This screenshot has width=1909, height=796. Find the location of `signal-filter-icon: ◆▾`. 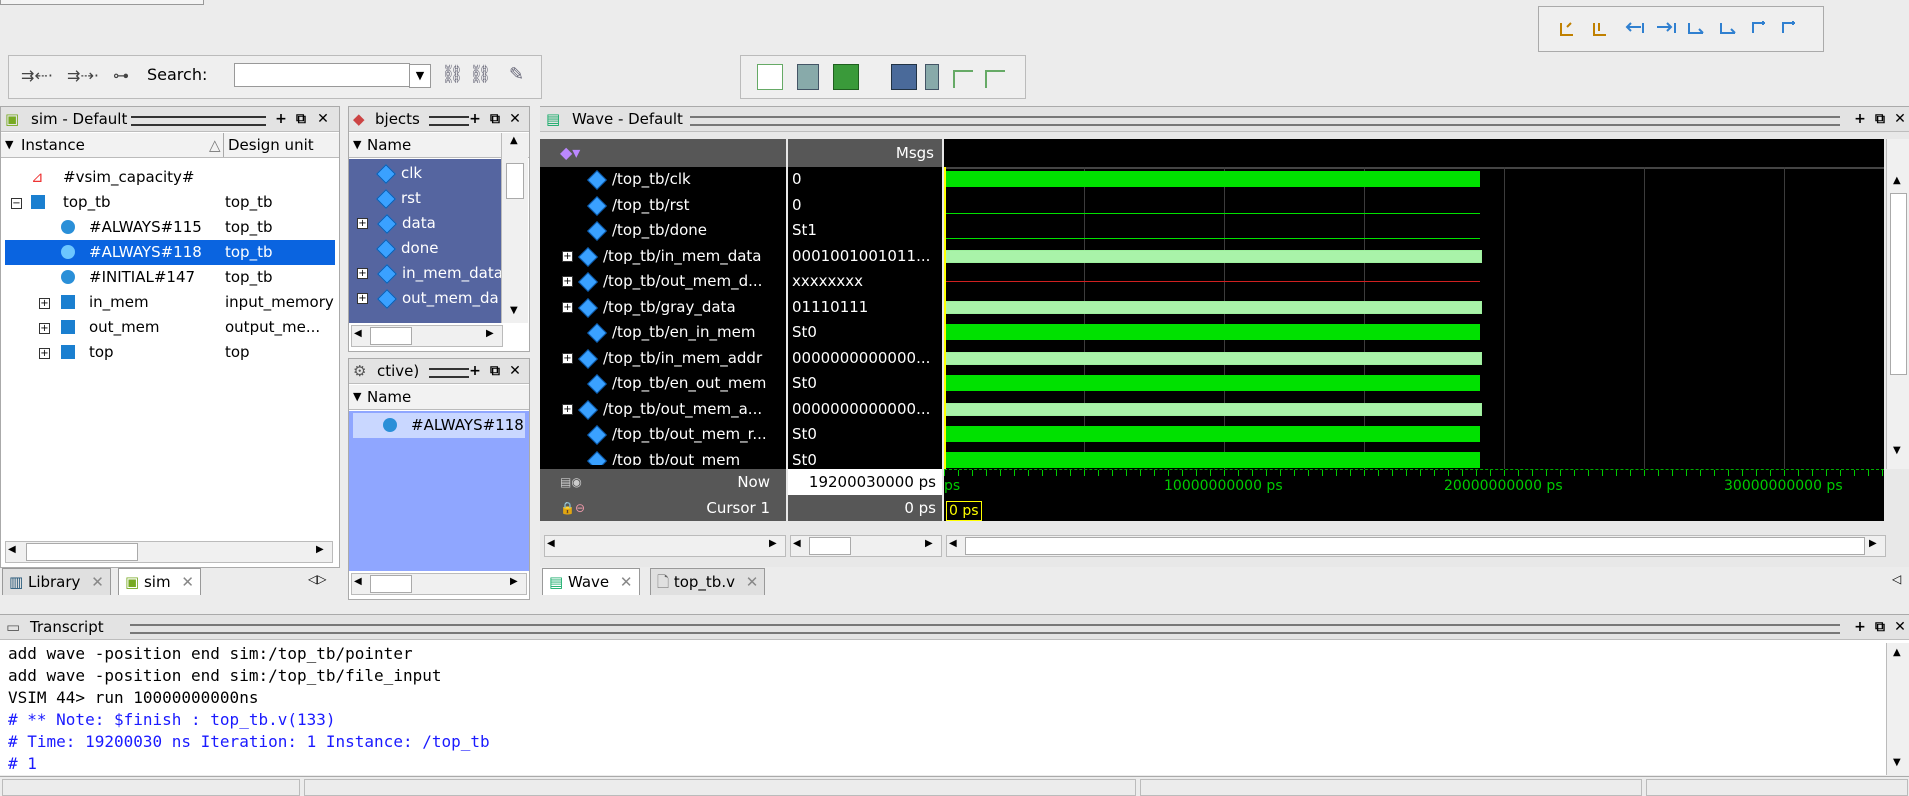

signal-filter-icon: ◆▾ is located at coordinates (570, 152).